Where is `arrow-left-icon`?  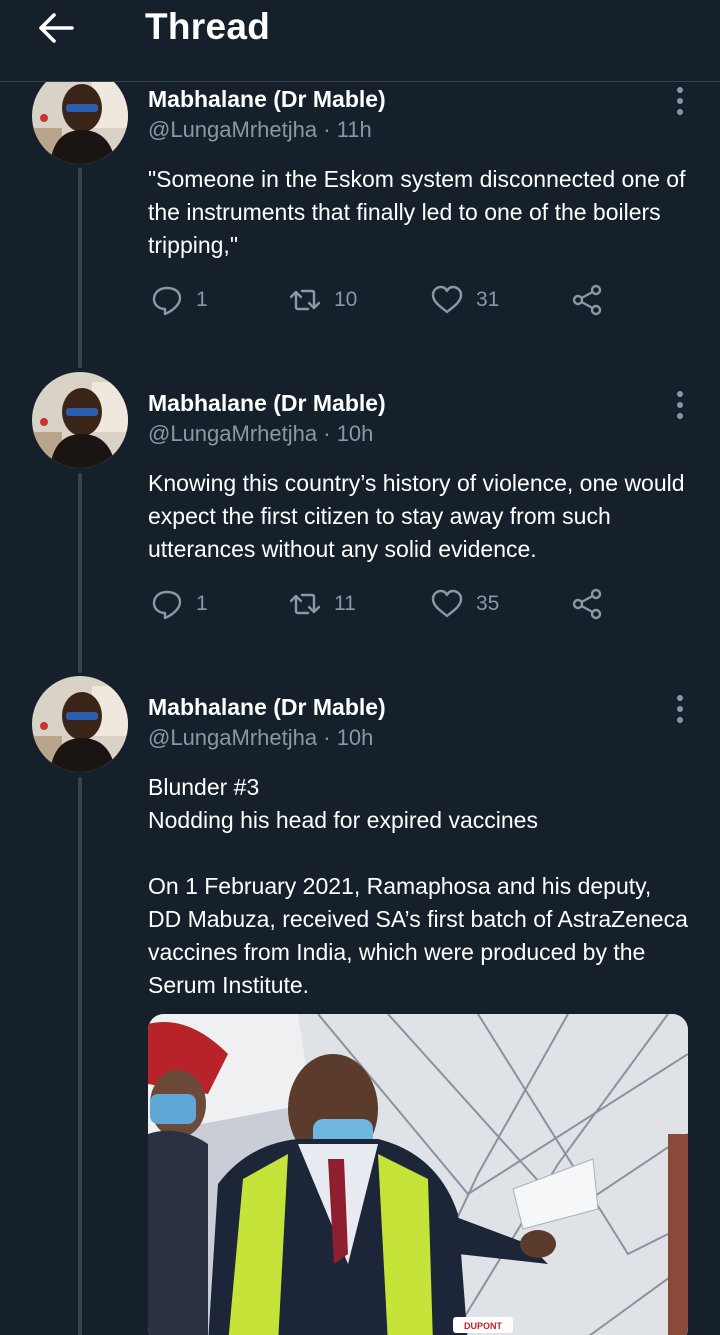 arrow-left-icon is located at coordinates (56, 28).